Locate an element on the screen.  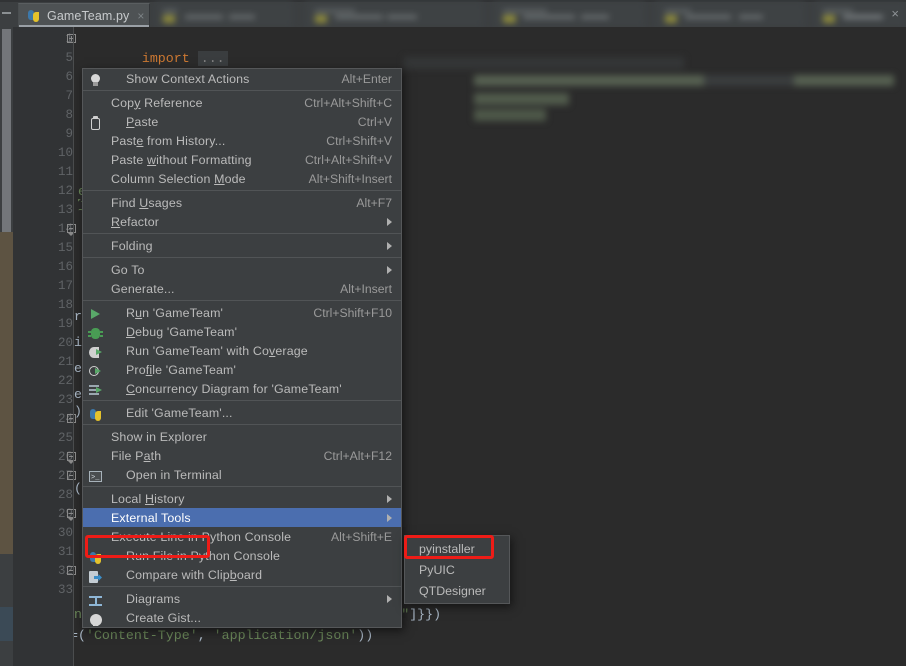
menu-item-shortcut: Ctrl+Alt+F12 is located at coordinates (357, 455).